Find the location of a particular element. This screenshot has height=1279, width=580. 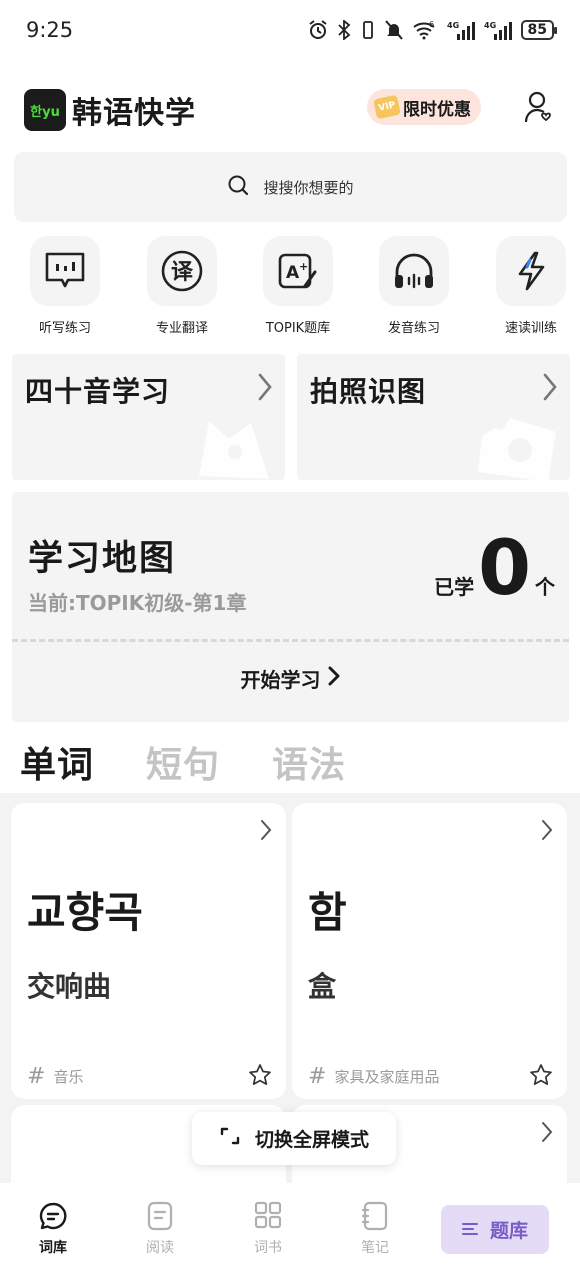

feature-title: 拍照识图 is located at coordinates (368, 391).